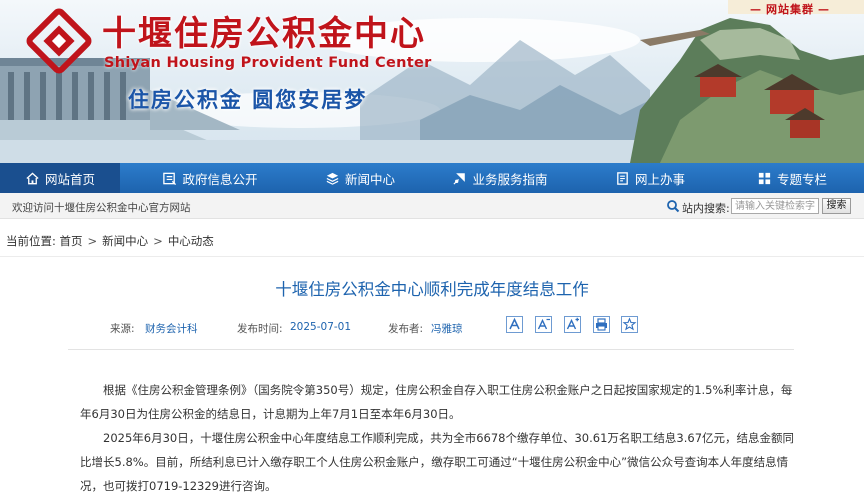  Describe the element at coordinates (264, 34) in the screenshot. I see `site-title: 十堰住房公积金中心` at that location.